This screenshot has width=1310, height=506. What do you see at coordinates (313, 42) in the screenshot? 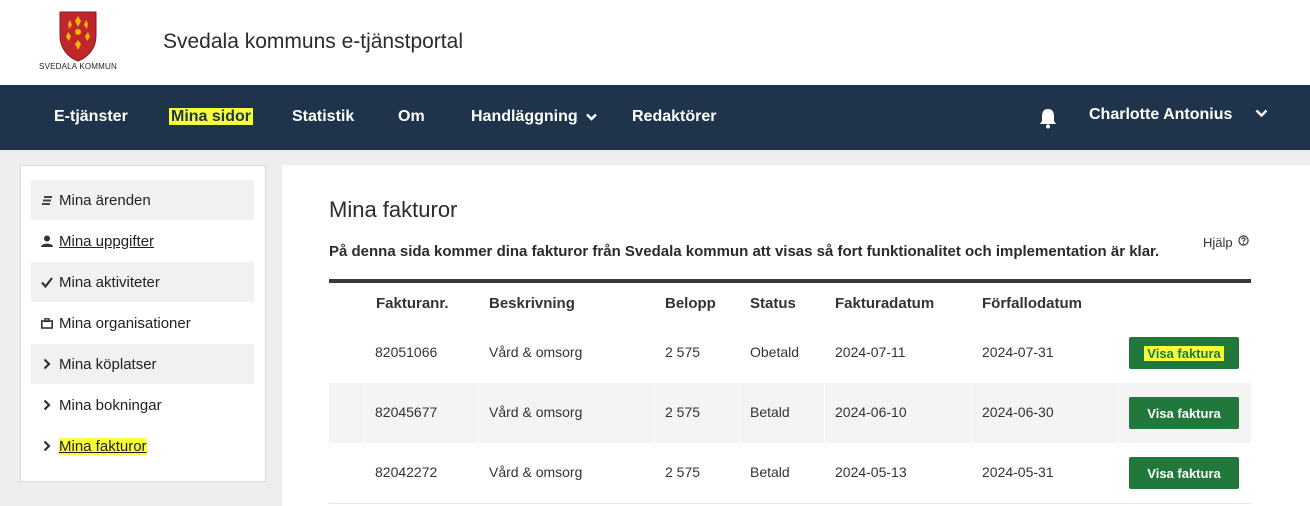
I see `site-title: Svedala kommuns e-tjänstportal` at bounding box center [313, 42].